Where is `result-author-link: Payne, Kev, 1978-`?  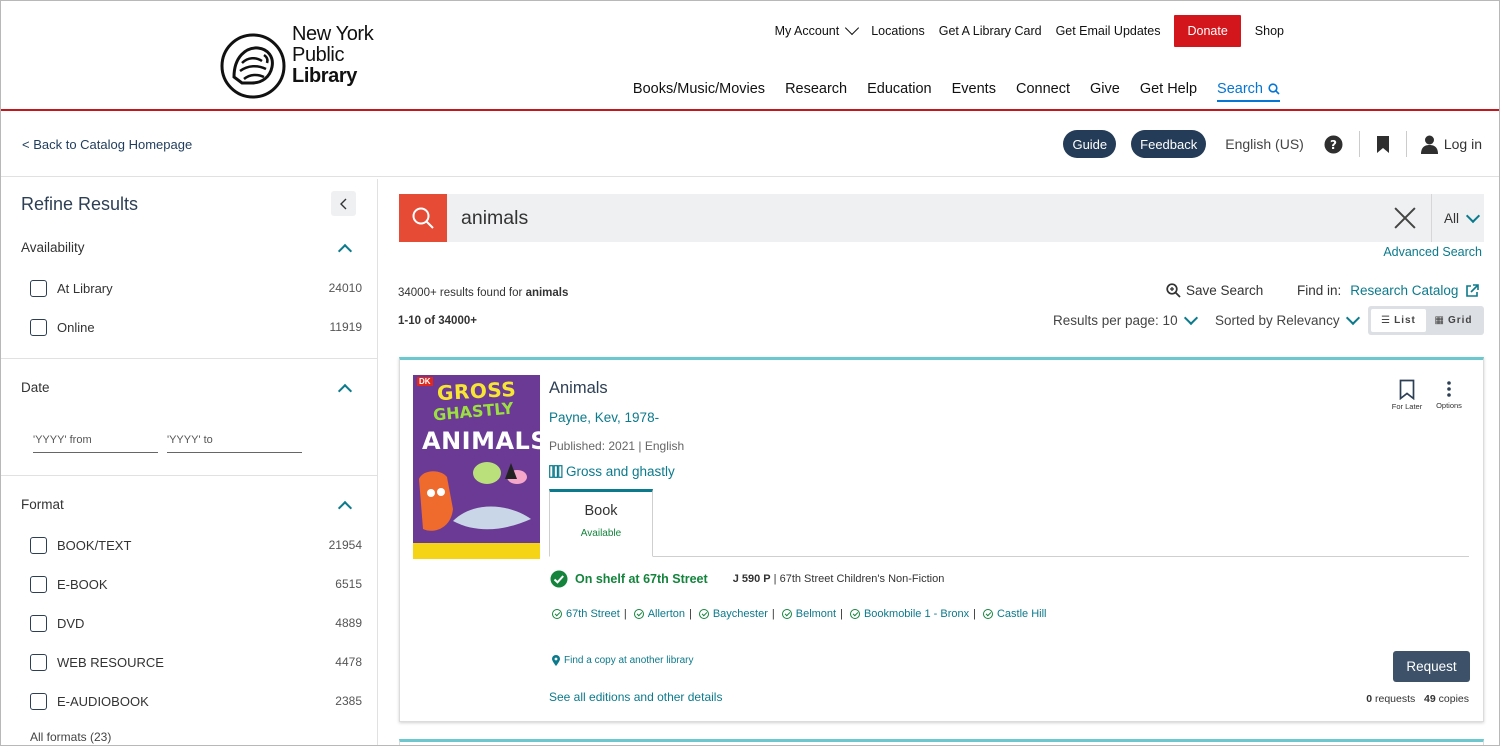
result-author-link: Payne, Kev, 1978- is located at coordinates (604, 417).